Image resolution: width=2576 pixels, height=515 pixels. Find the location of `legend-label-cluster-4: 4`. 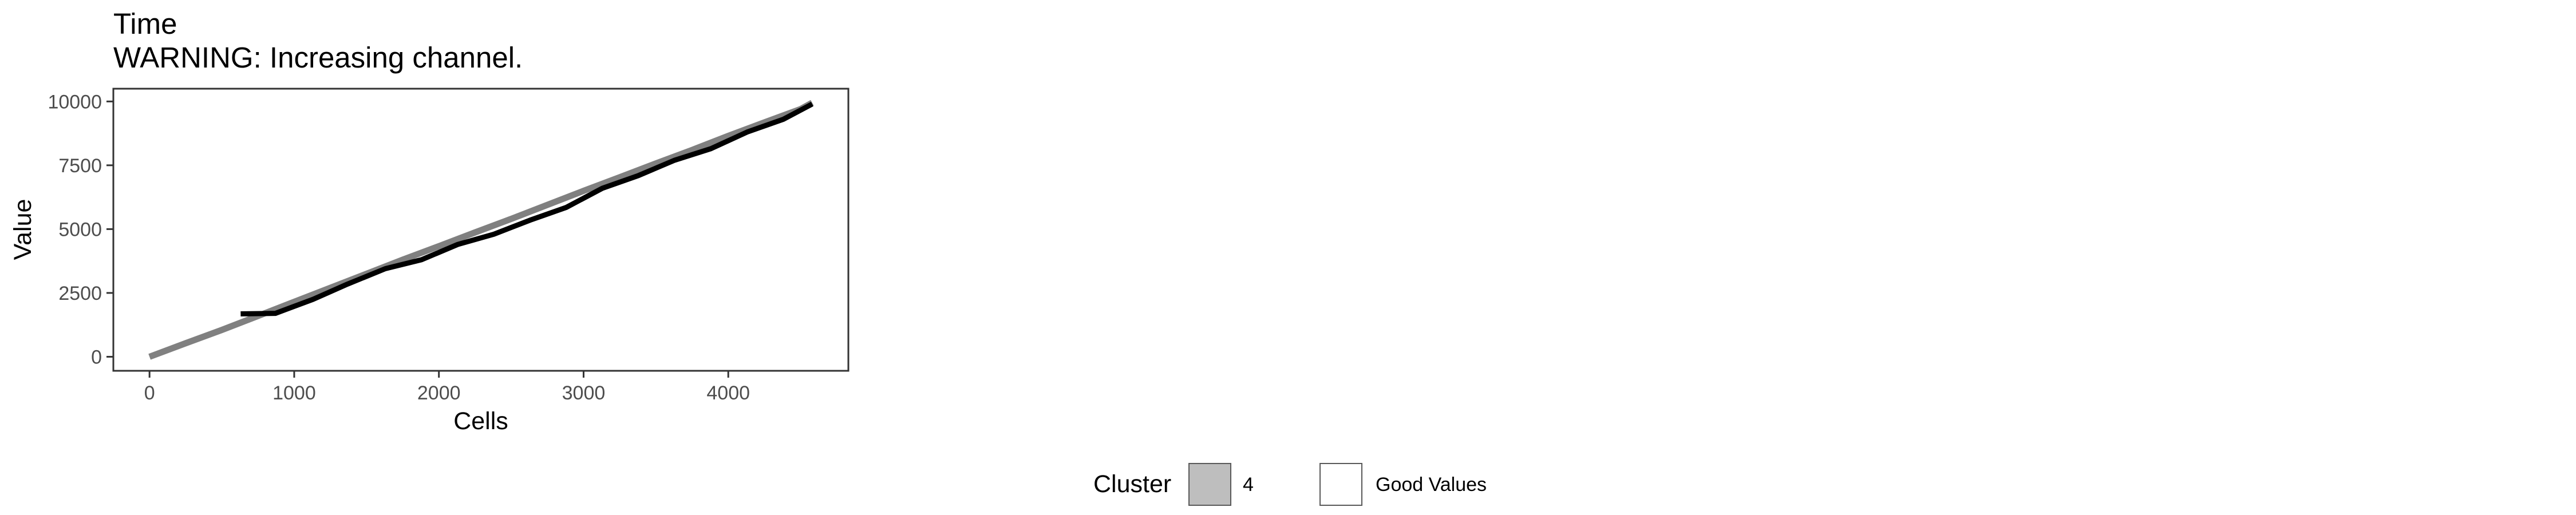

legend-label-cluster-4: 4 is located at coordinates (1248, 485).